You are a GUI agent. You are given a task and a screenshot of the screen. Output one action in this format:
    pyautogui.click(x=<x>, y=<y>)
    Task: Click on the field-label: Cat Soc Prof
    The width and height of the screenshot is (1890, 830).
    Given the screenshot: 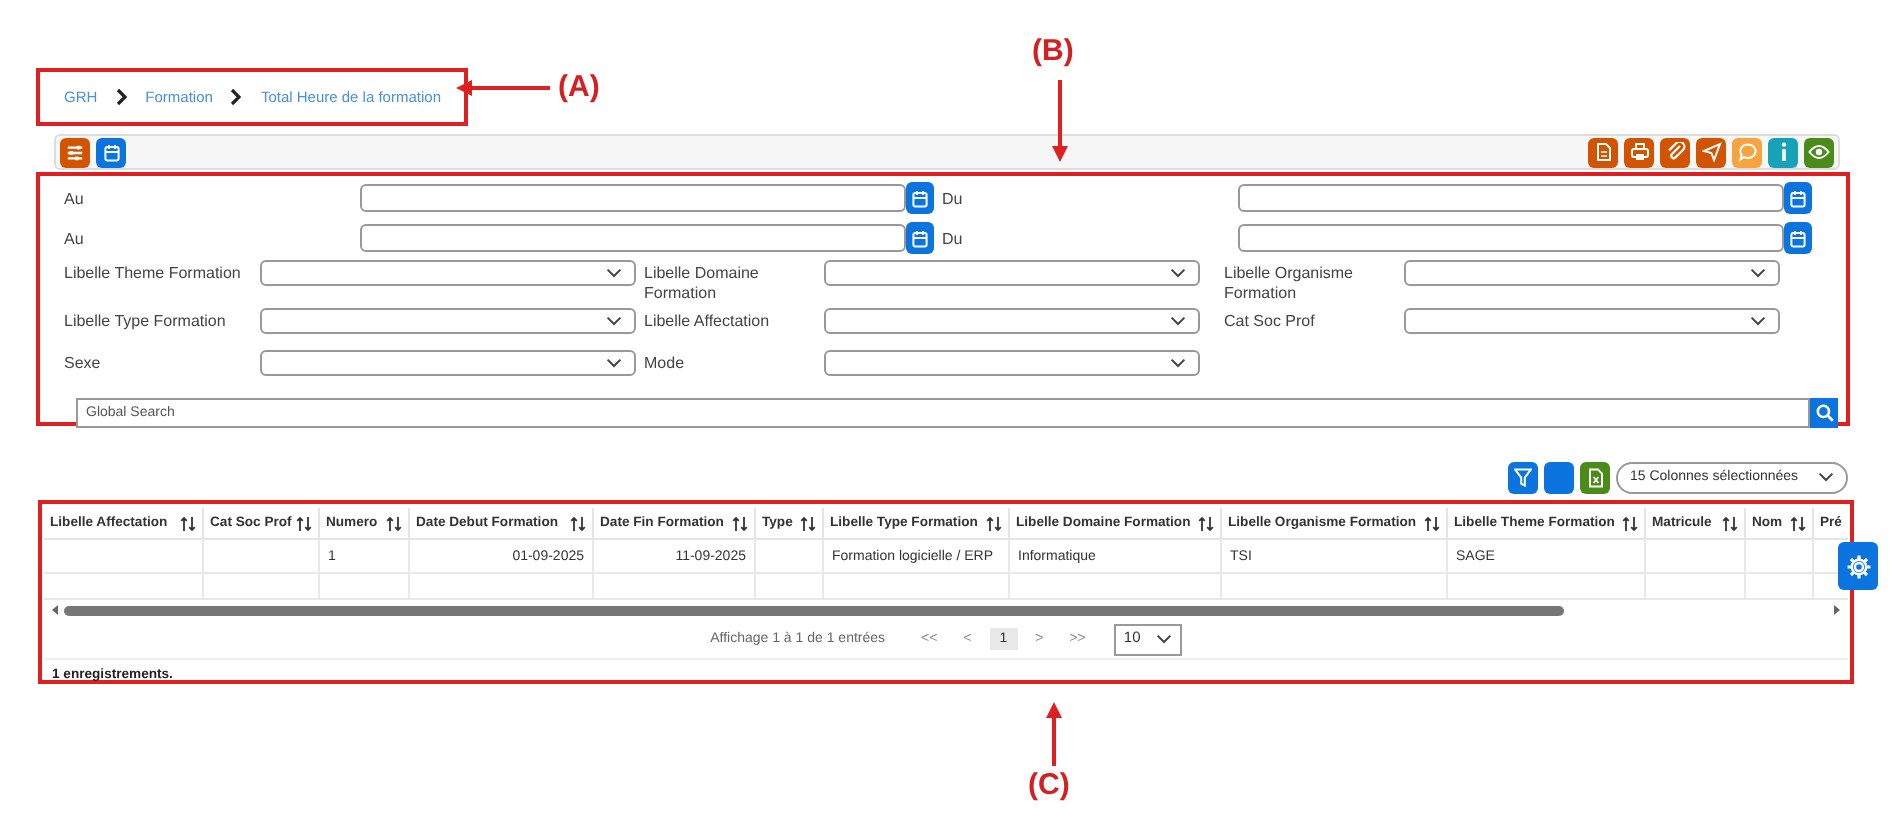 What is the action you would take?
    pyautogui.click(x=1270, y=321)
    